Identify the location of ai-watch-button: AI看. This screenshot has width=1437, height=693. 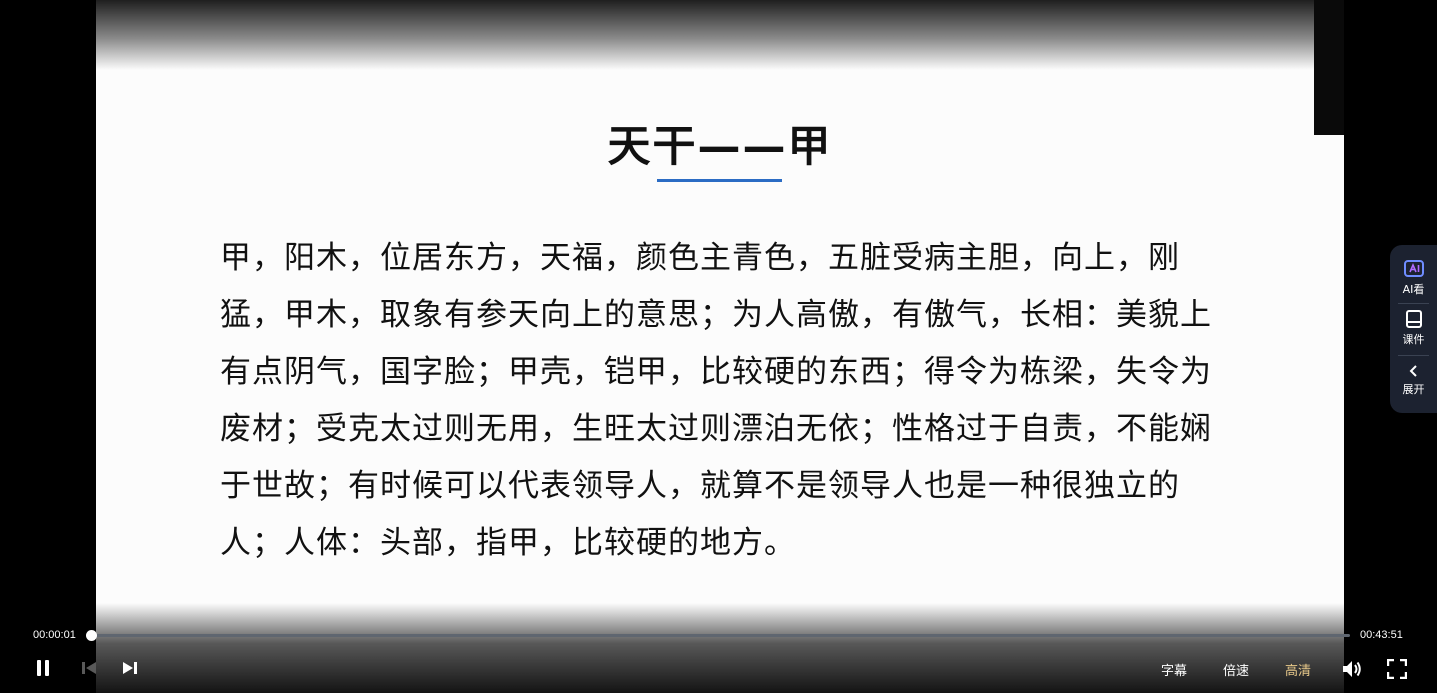
(1413, 278).